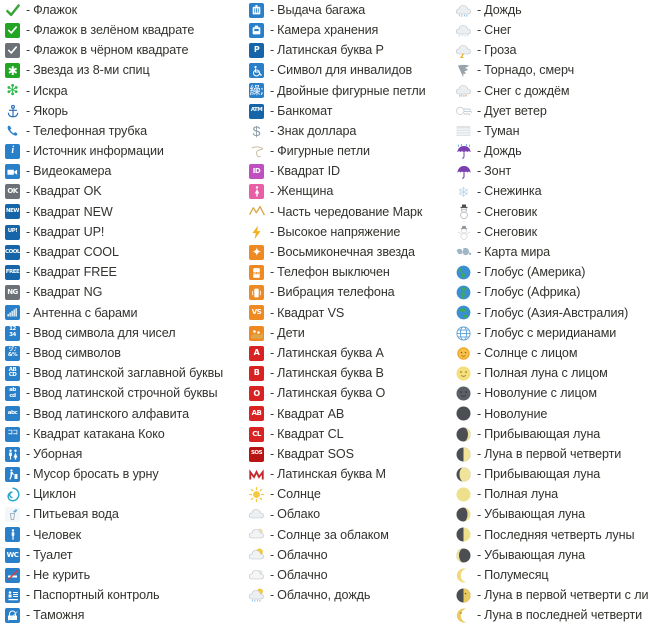  I want to click on emoji-list-item: - Телефонная трубка, so click(123, 131).